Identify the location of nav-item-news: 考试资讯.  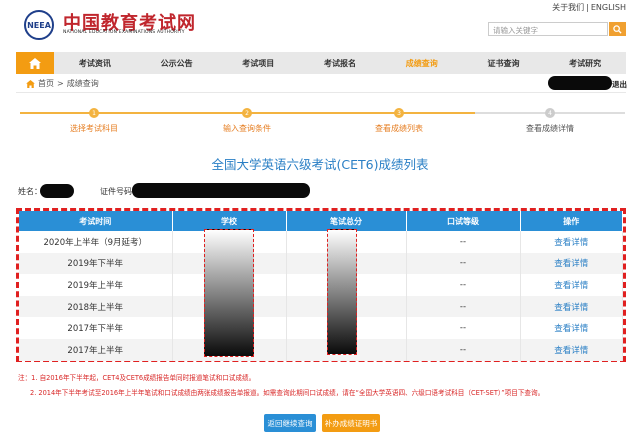
(95, 63).